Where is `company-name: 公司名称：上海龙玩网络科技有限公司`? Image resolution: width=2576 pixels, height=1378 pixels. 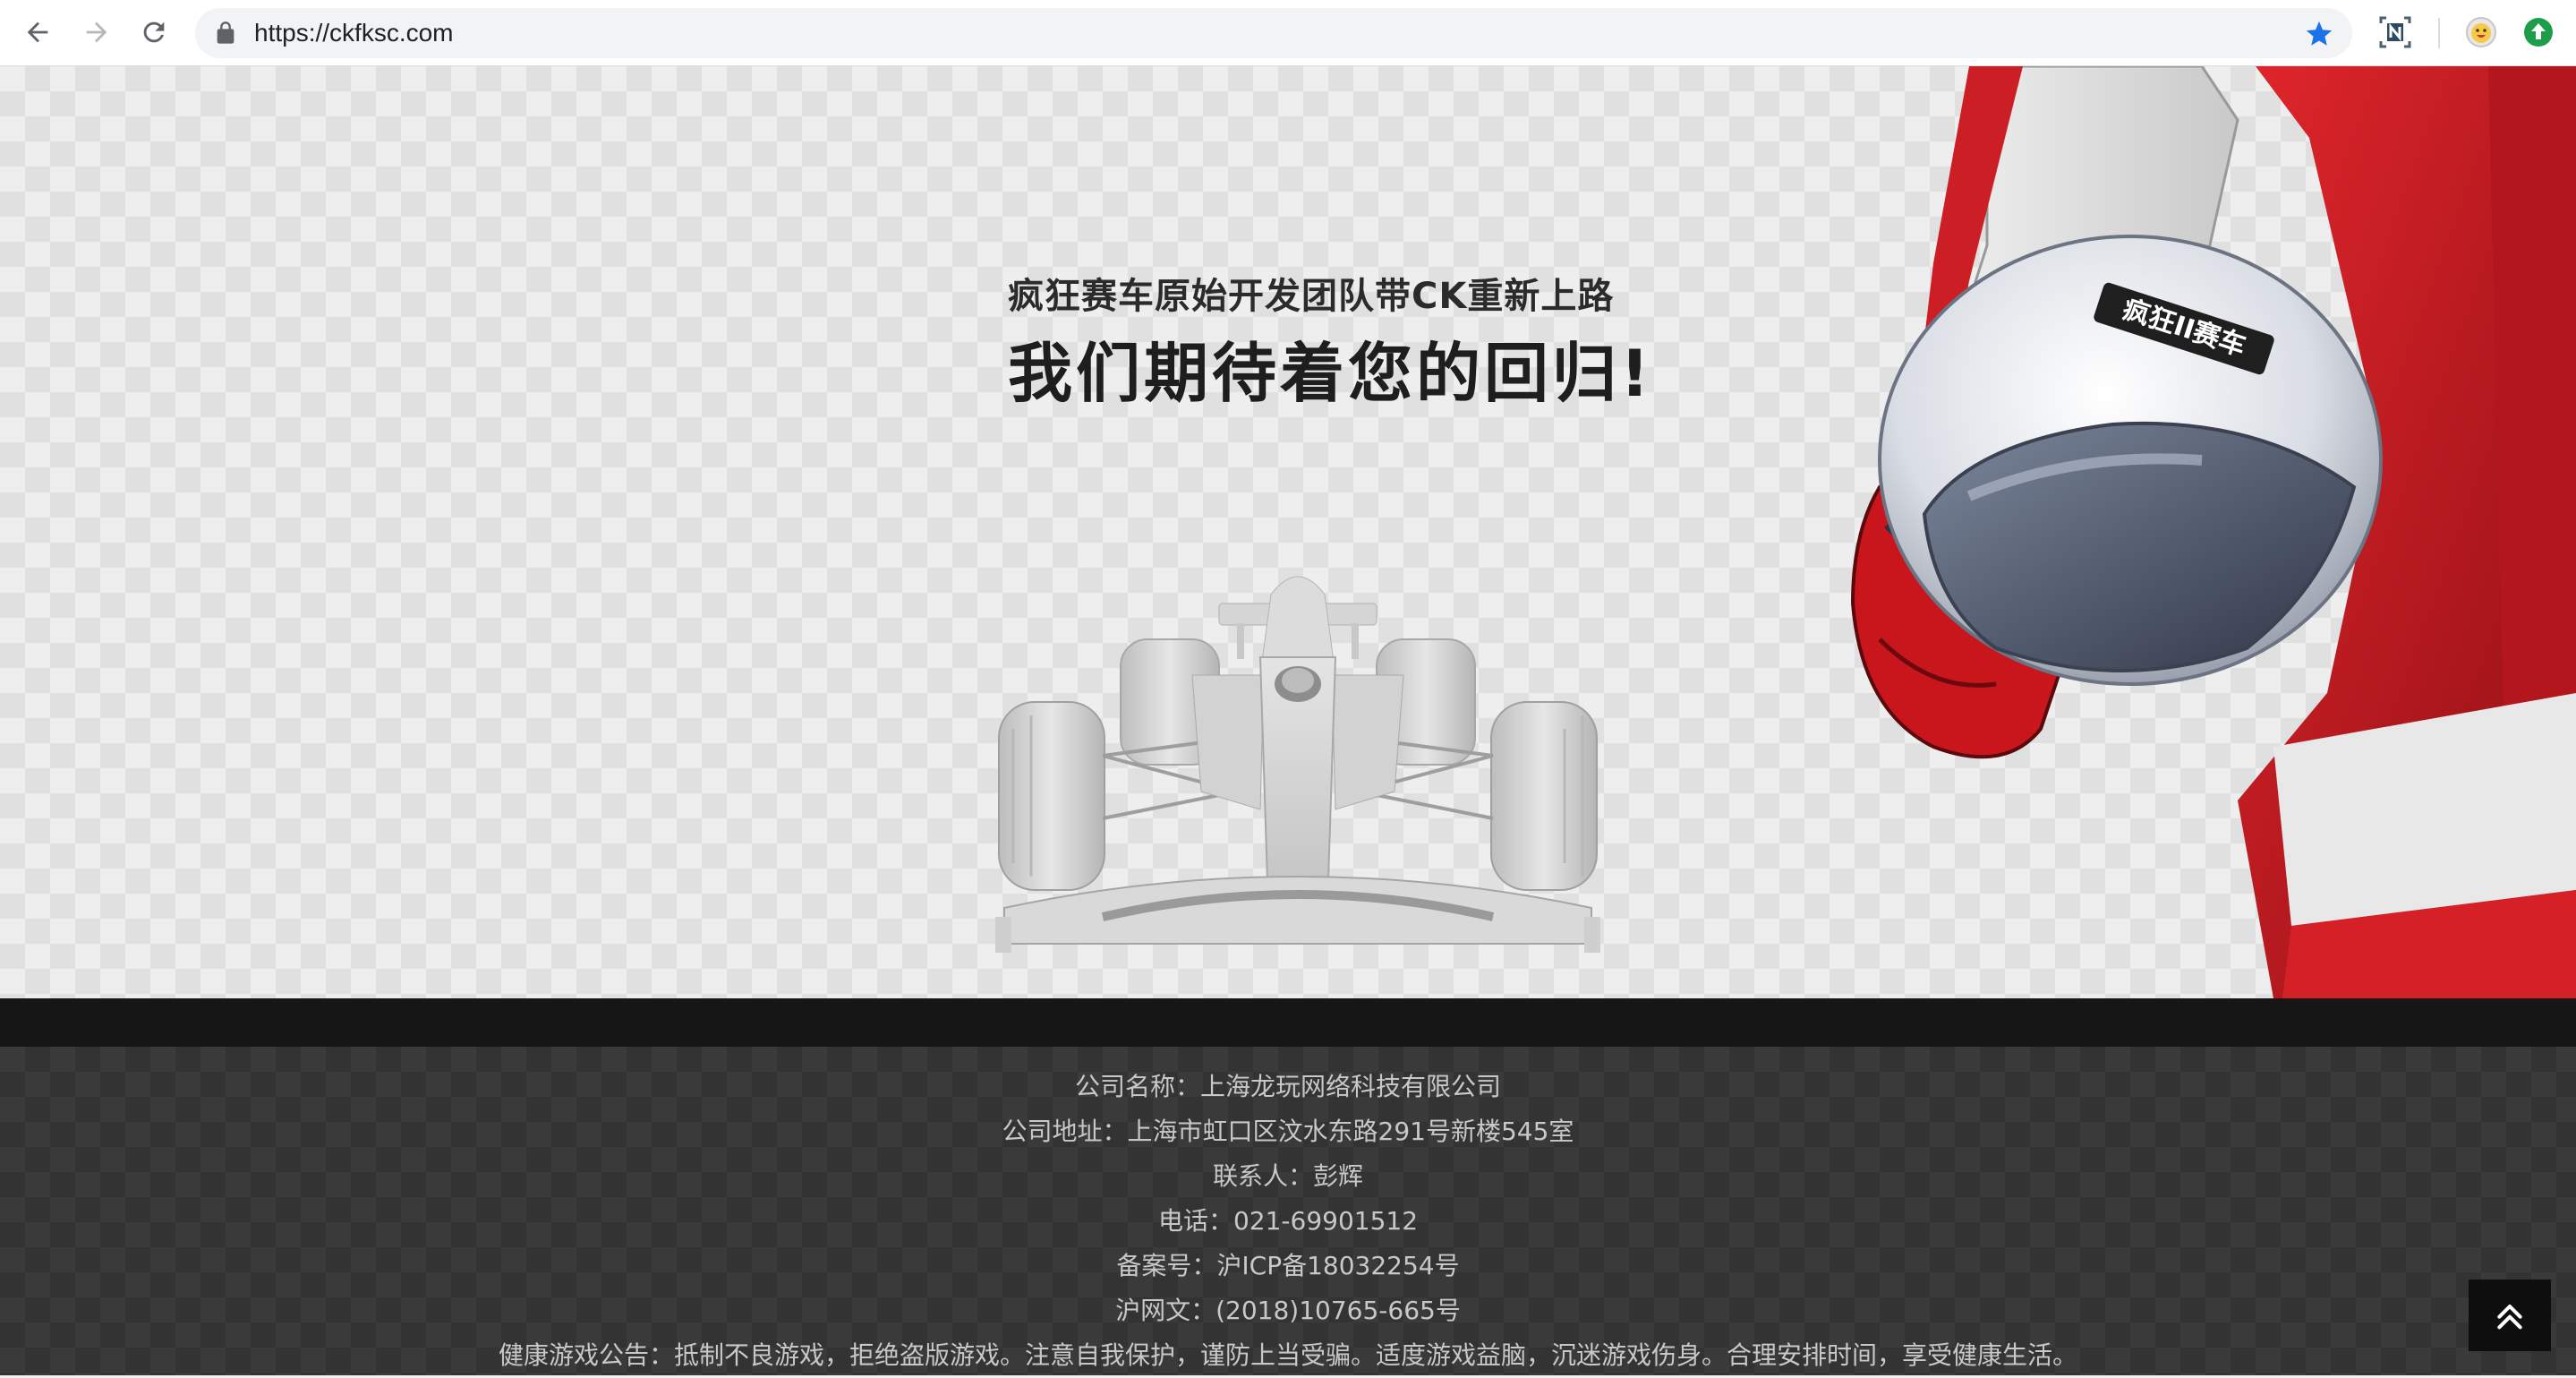
company-name: 公司名称：上海龙玩网络科技有限公司 is located at coordinates (1287, 1086).